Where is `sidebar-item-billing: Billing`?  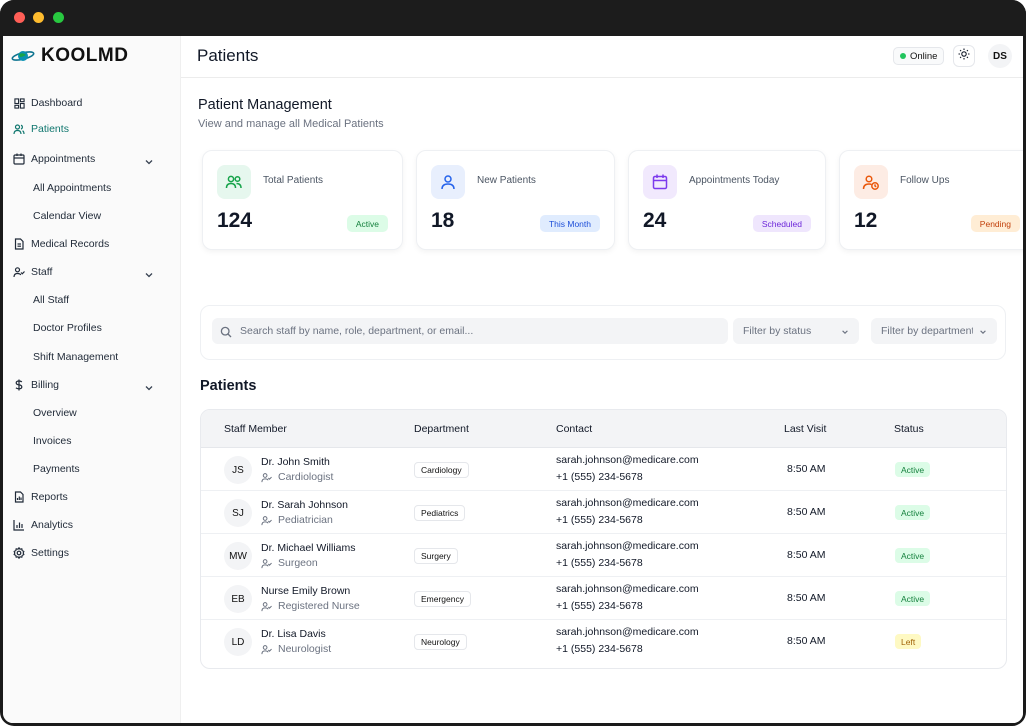
sidebar-item-billing: Billing is located at coordinates (36, 385).